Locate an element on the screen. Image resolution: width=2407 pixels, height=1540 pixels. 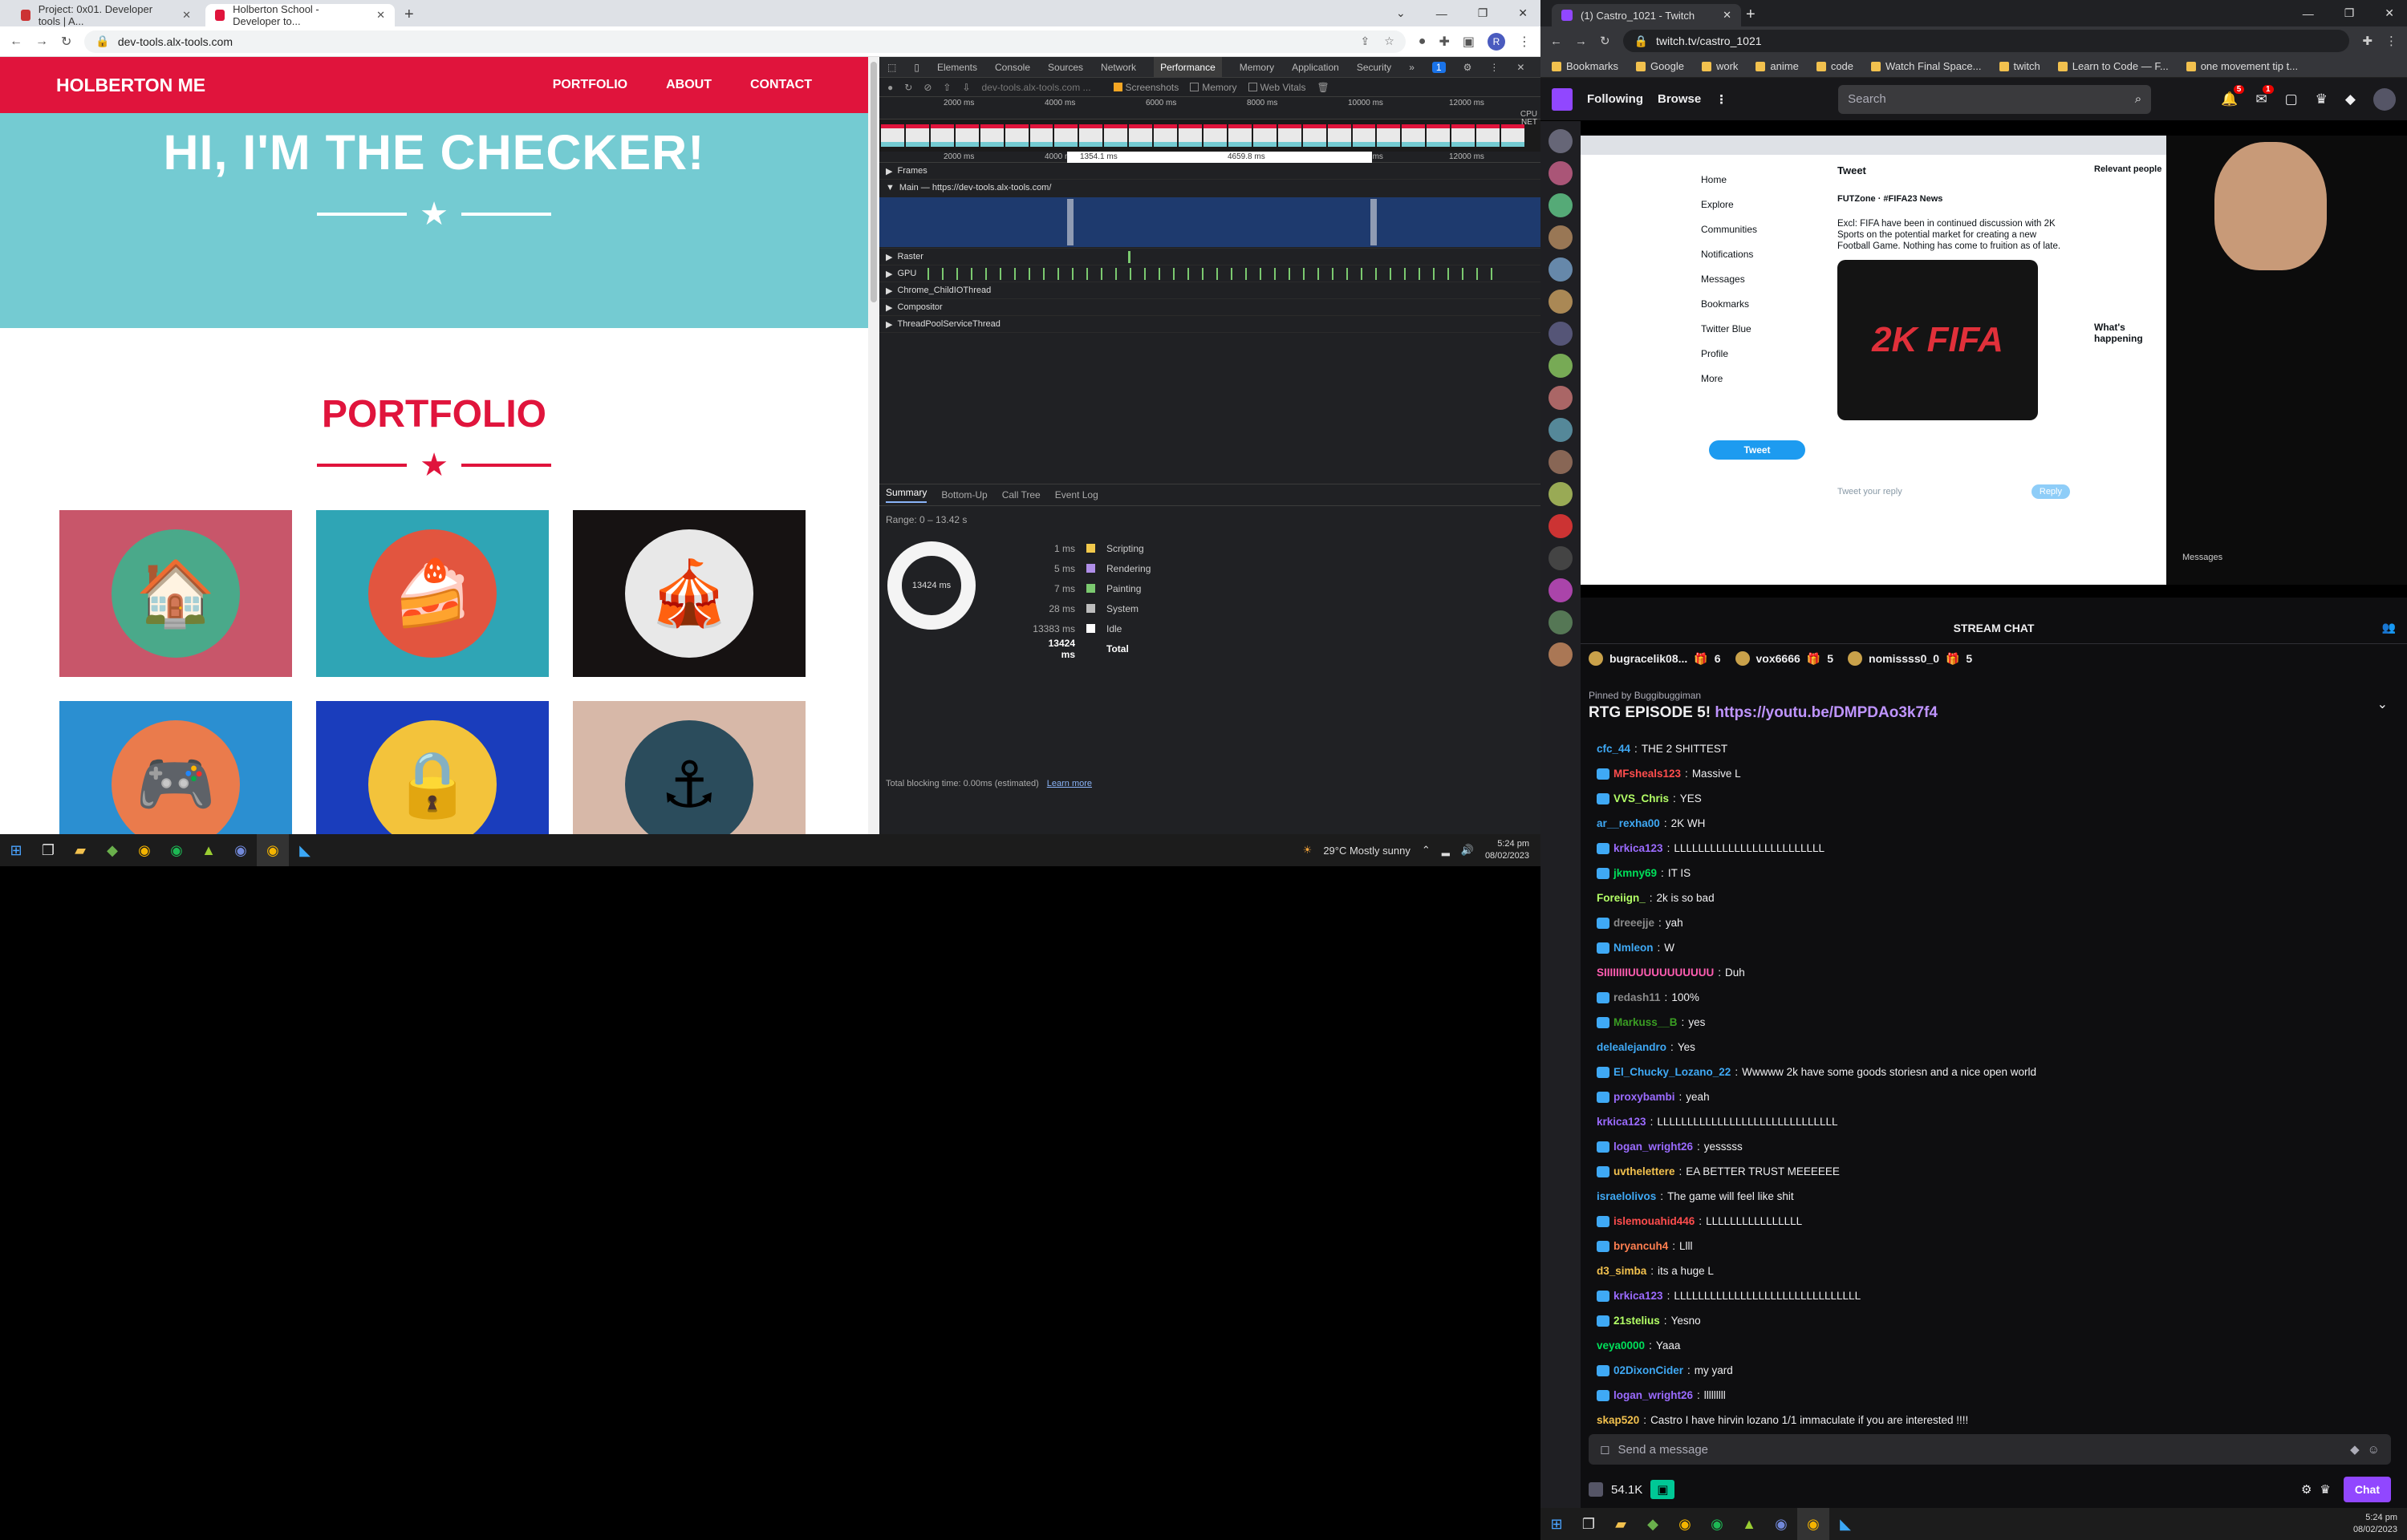
nav-portfolio: PORTFOLIO is located at coordinates (590, 85).